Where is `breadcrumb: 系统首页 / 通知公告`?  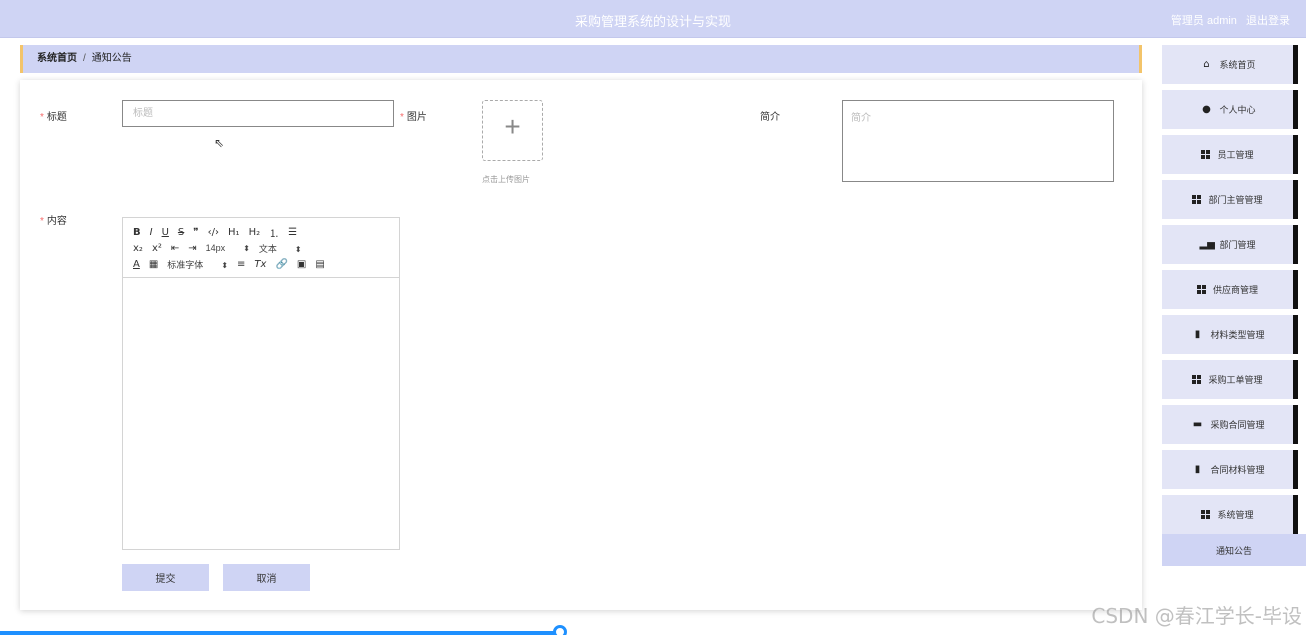
breadcrumb: 系统首页 / 通知公告 is located at coordinates (581, 59).